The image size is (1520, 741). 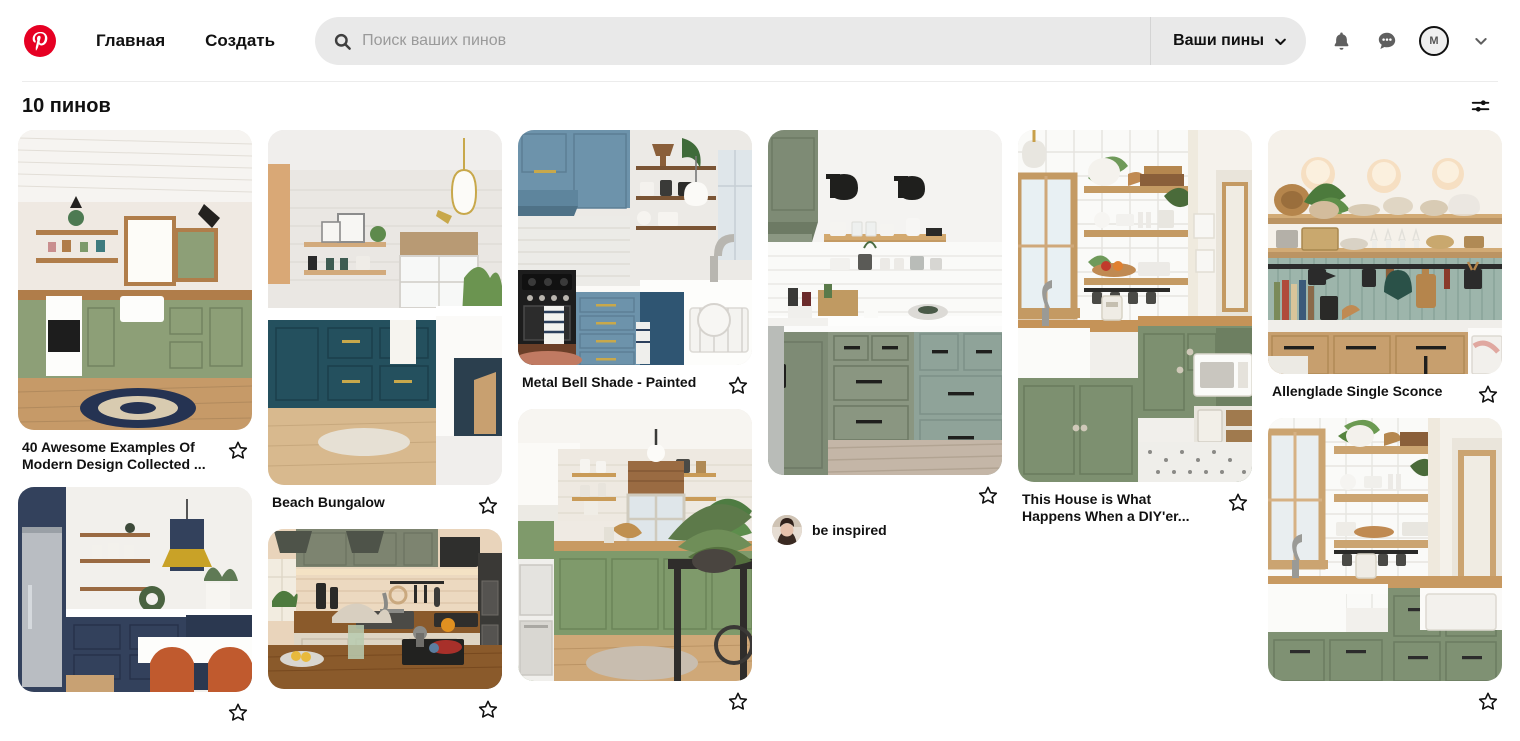 I want to click on header-divider, so click(x=760, y=81).